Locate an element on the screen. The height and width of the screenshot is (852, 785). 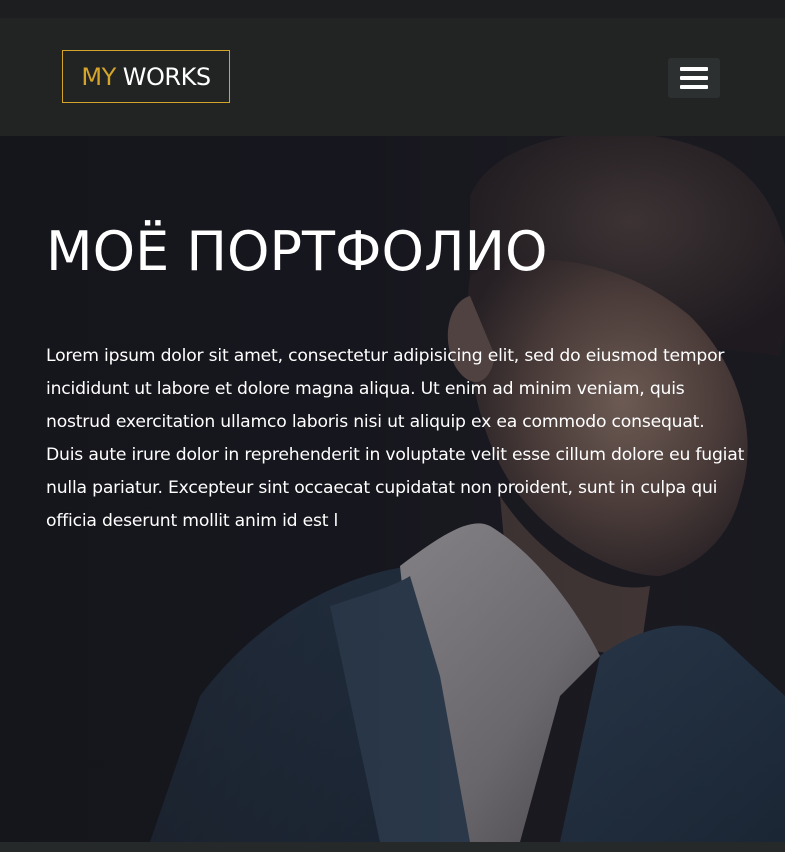
page-title: МОЁ ПОРТФОЛИО is located at coordinates (297, 251).